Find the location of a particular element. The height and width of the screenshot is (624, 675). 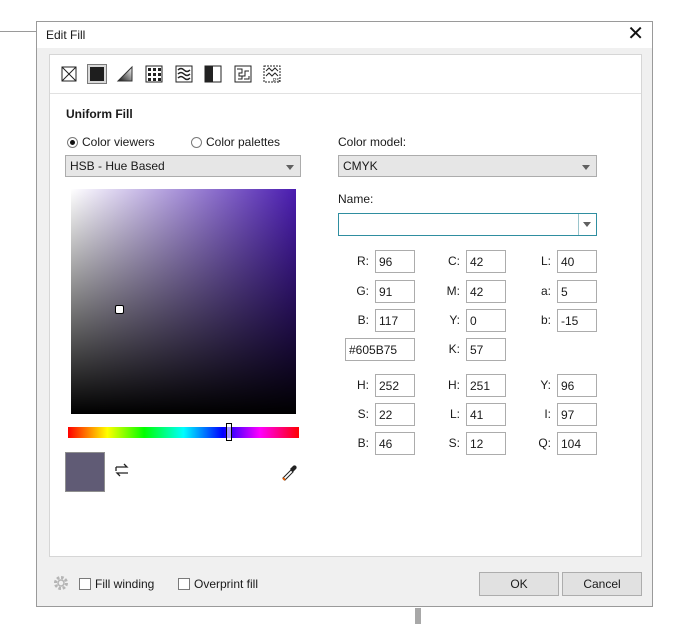

m-label: M: is located at coordinates (453, 291).